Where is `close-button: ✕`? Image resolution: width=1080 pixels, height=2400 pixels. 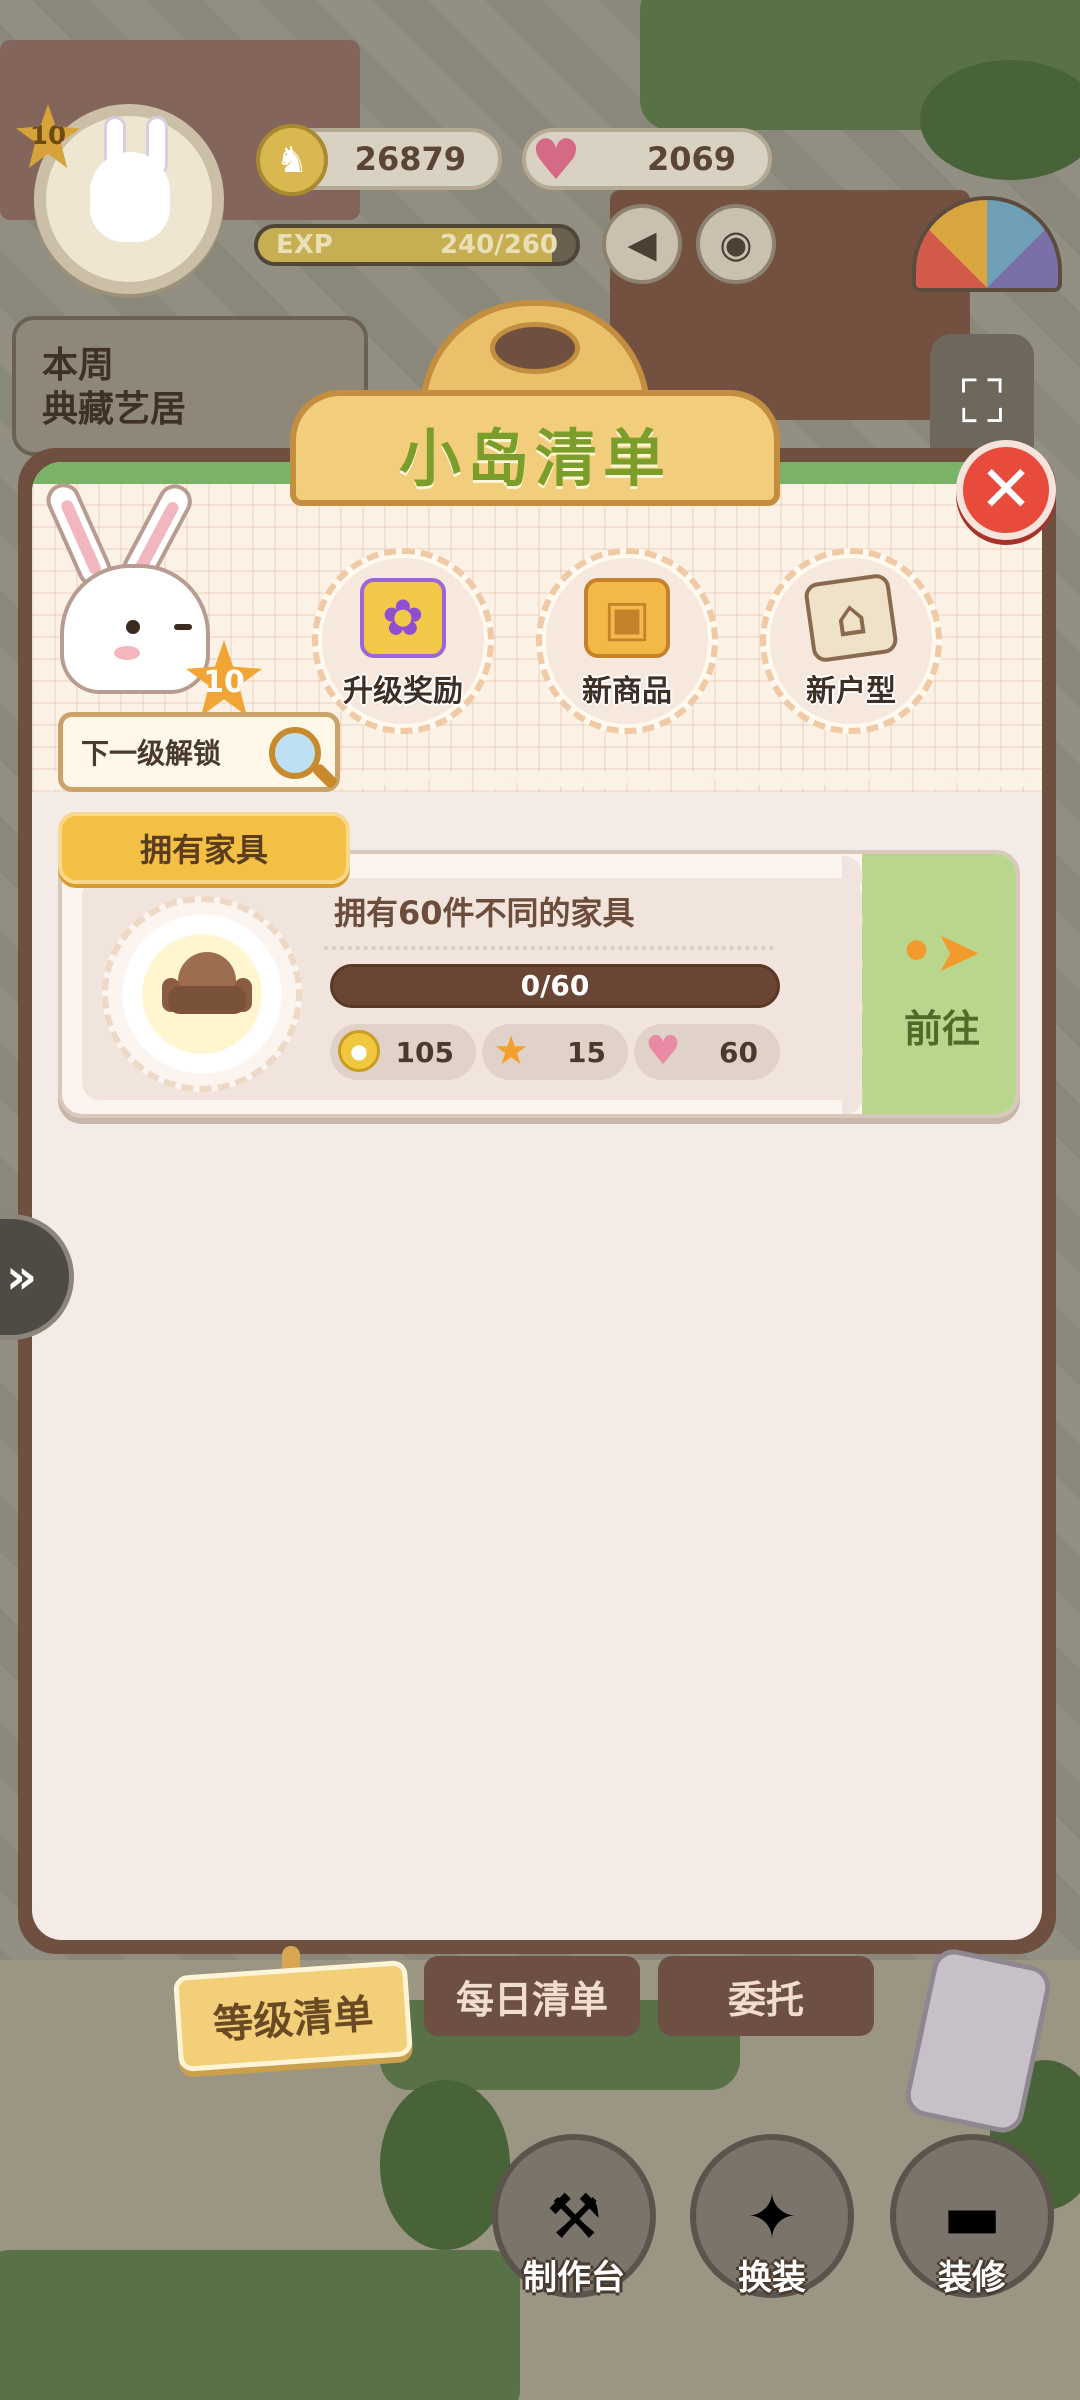 close-button: ✕ is located at coordinates (1006, 490).